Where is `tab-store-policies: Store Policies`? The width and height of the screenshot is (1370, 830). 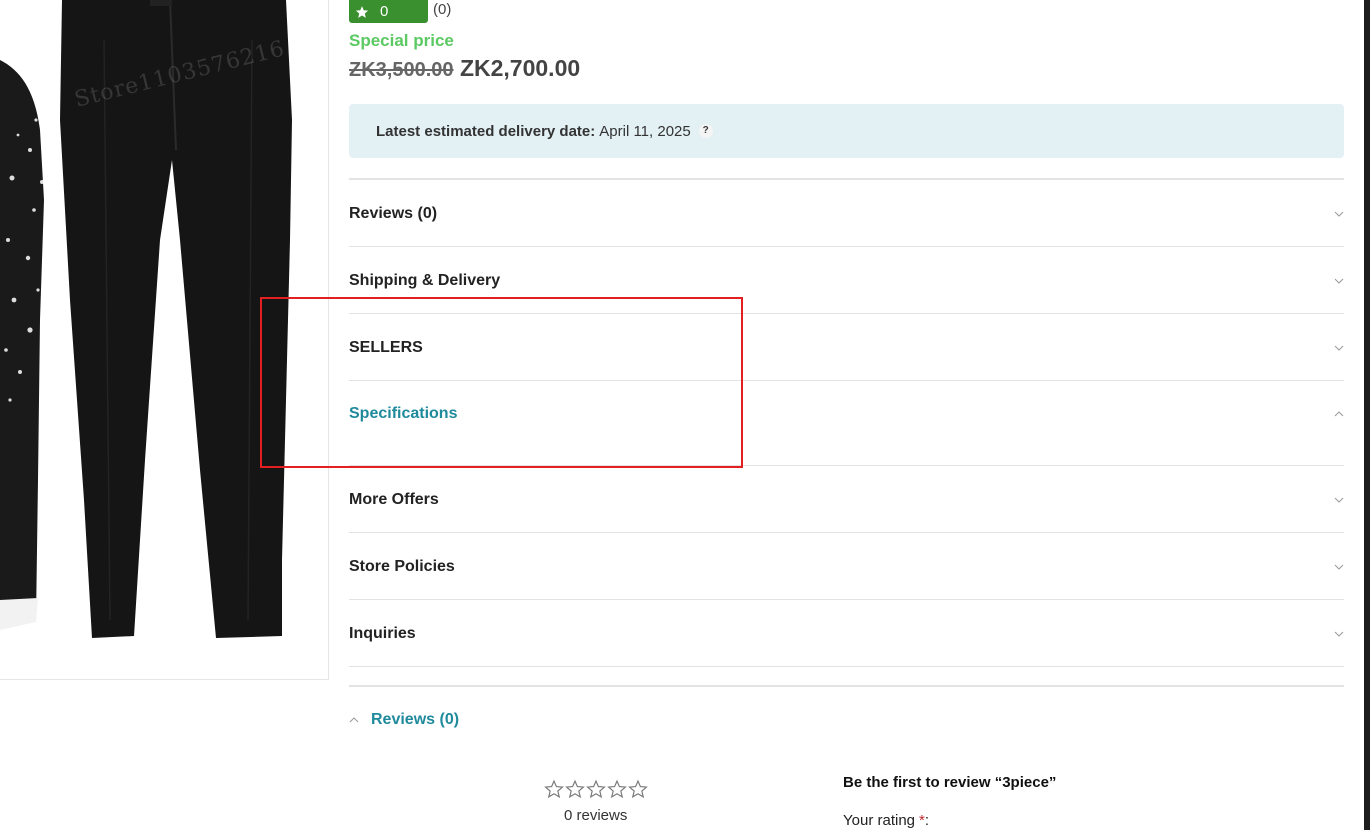 tab-store-policies: Store Policies is located at coordinates (846, 566).